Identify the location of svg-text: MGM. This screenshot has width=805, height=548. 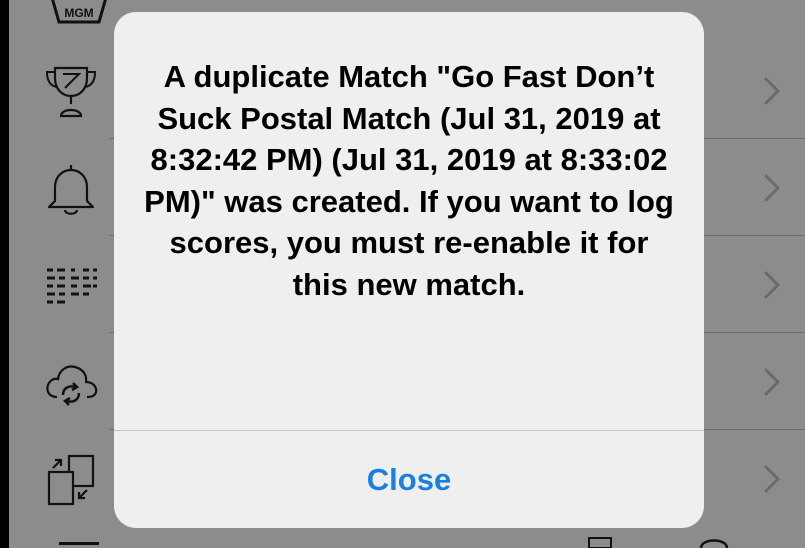
(78, 13).